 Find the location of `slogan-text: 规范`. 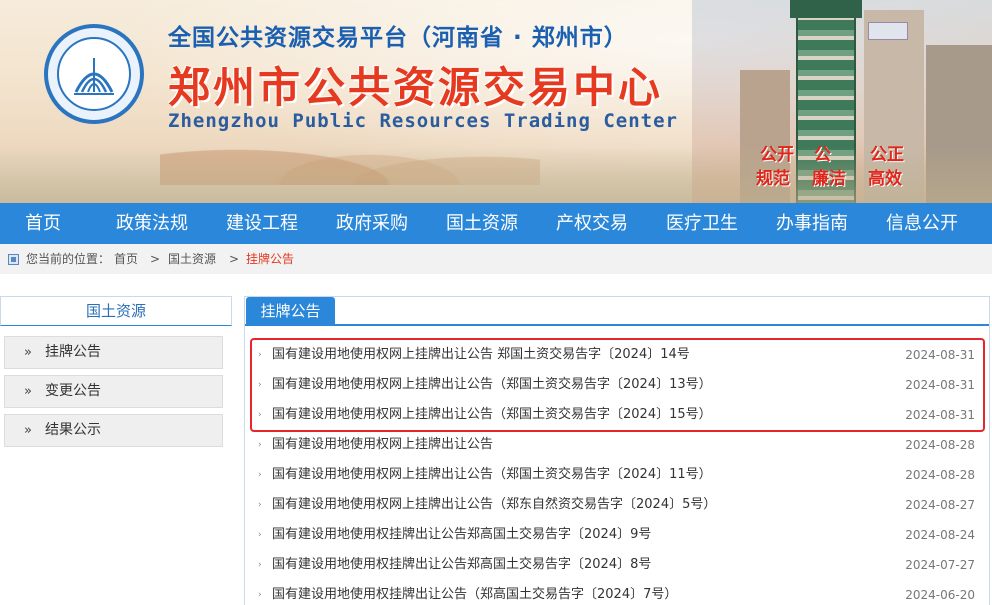

slogan-text: 规范 is located at coordinates (773, 179).